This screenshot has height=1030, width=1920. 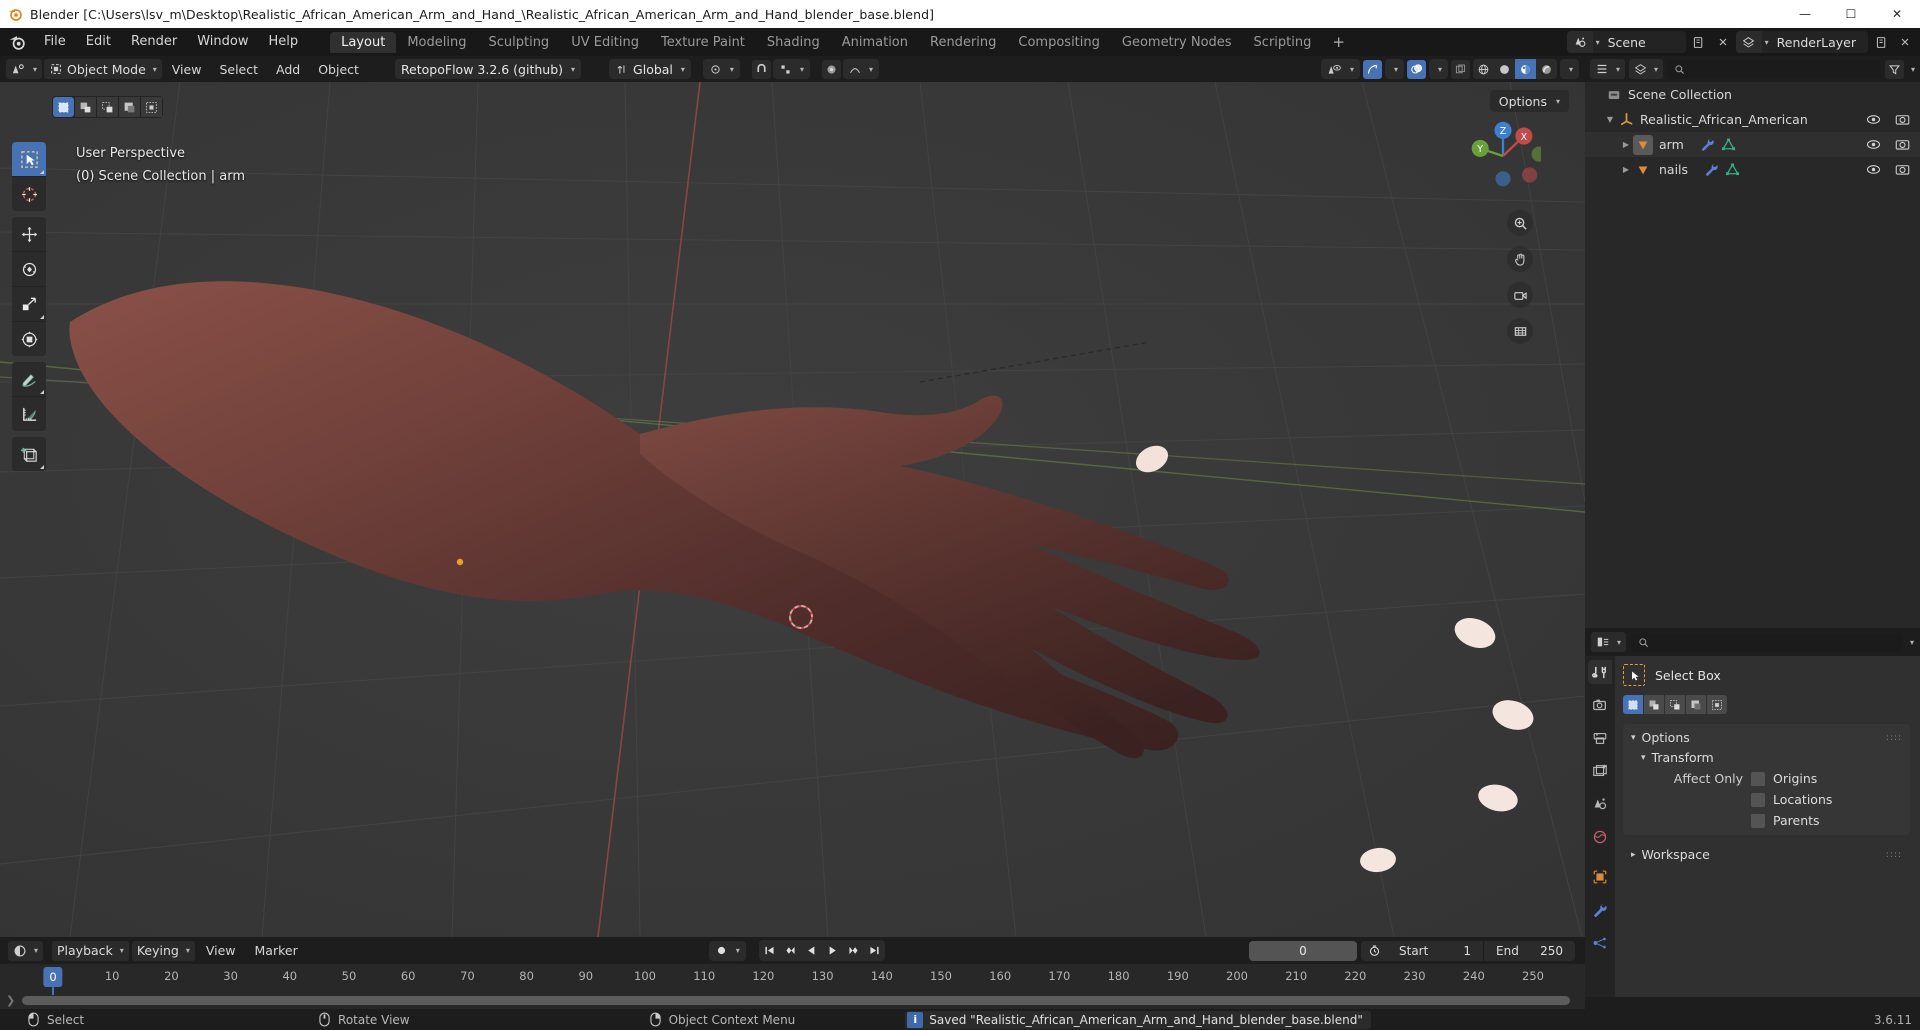 What do you see at coordinates (26, 950) in the screenshot?
I see `timeline-editor-type-selector: ▾` at bounding box center [26, 950].